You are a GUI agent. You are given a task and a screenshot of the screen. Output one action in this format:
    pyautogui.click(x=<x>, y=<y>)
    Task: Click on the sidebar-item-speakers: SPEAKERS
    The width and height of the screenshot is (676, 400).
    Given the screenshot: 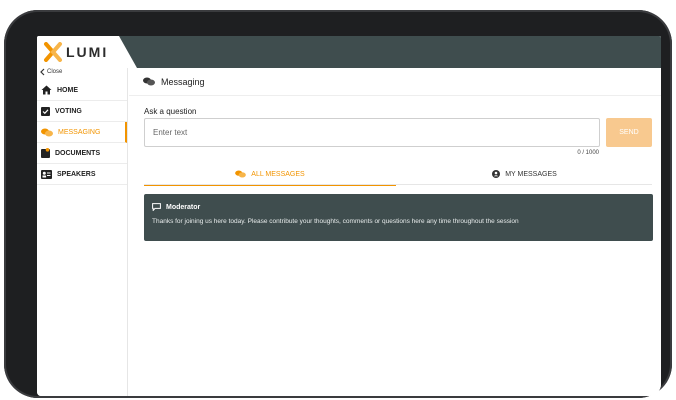 What is the action you would take?
    pyautogui.click(x=82, y=174)
    